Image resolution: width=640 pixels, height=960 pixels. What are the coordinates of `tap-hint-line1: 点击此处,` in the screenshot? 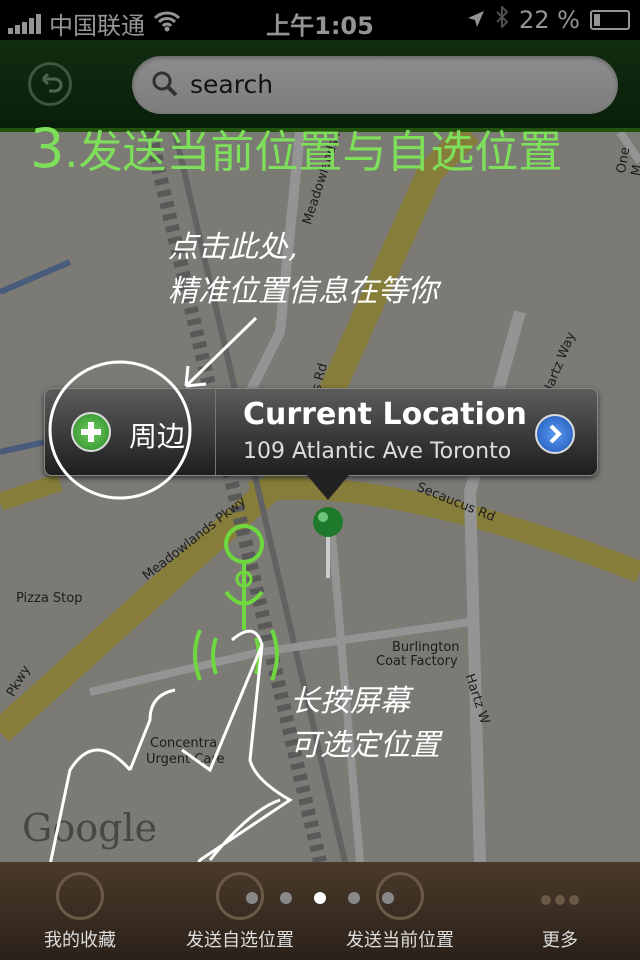 It's located at (233, 247).